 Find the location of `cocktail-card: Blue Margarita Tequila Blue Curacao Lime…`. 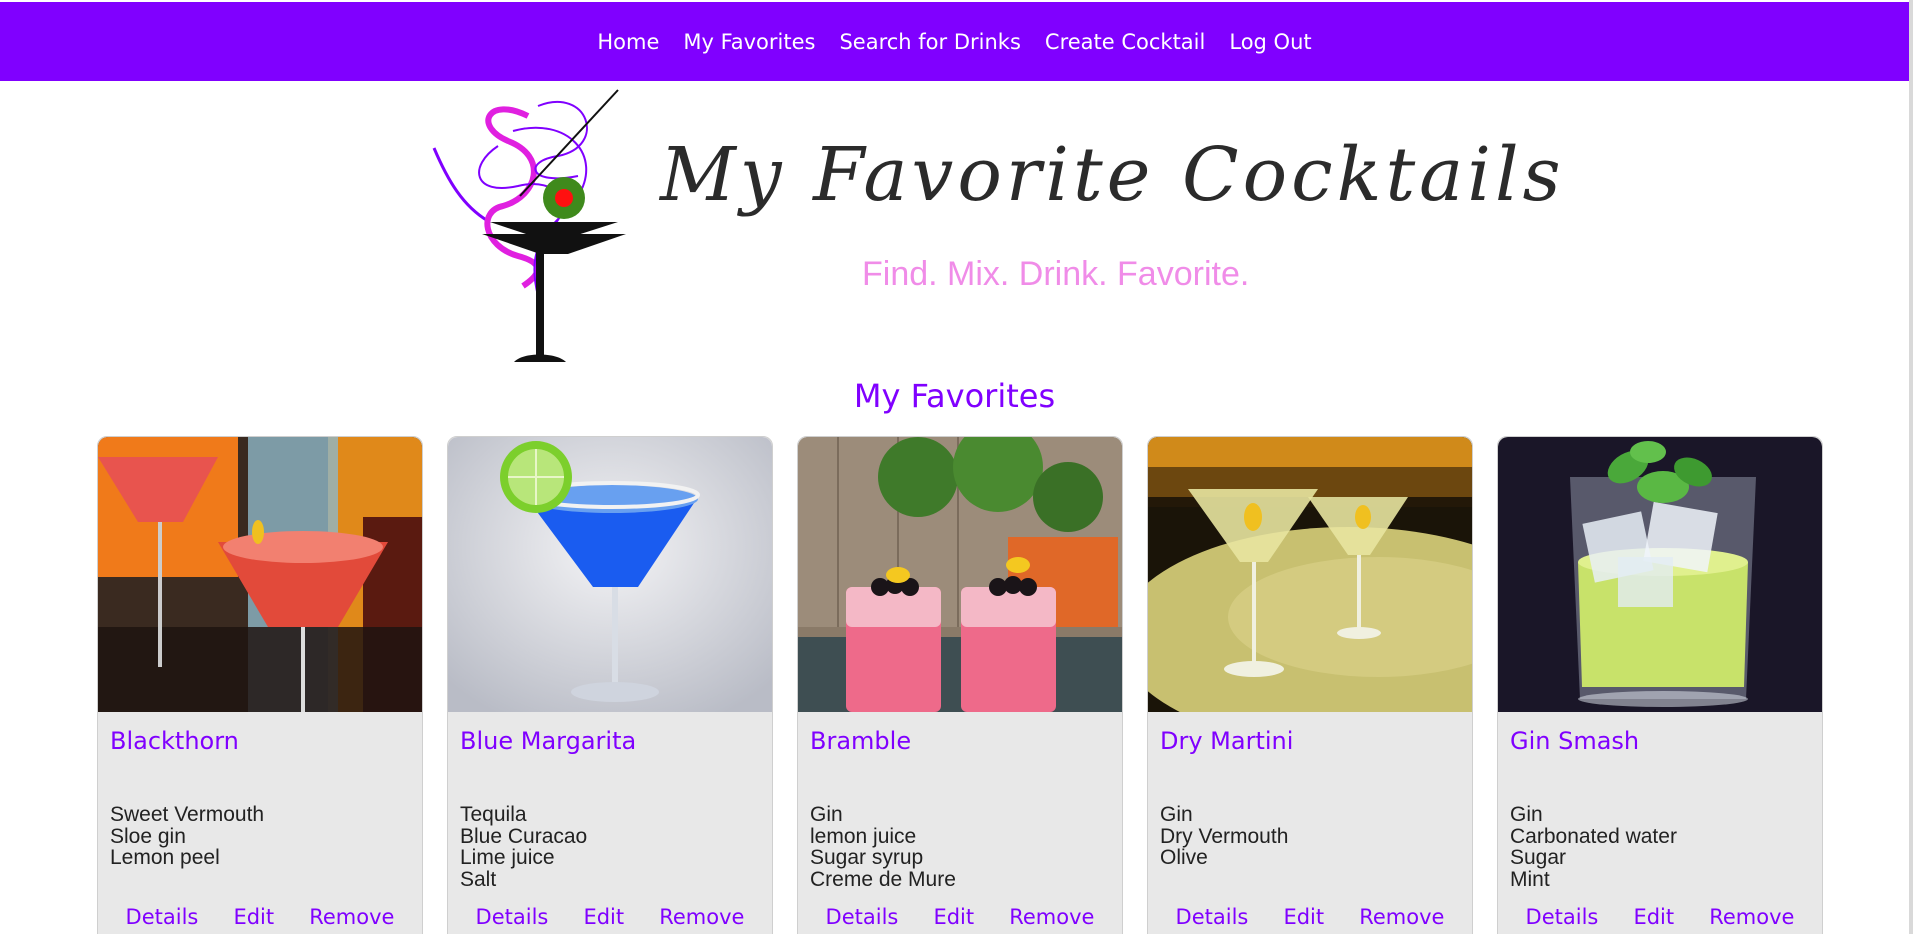

cocktail-card: Blue Margarita Tequila Blue Curacao Lime… is located at coordinates (610, 685).